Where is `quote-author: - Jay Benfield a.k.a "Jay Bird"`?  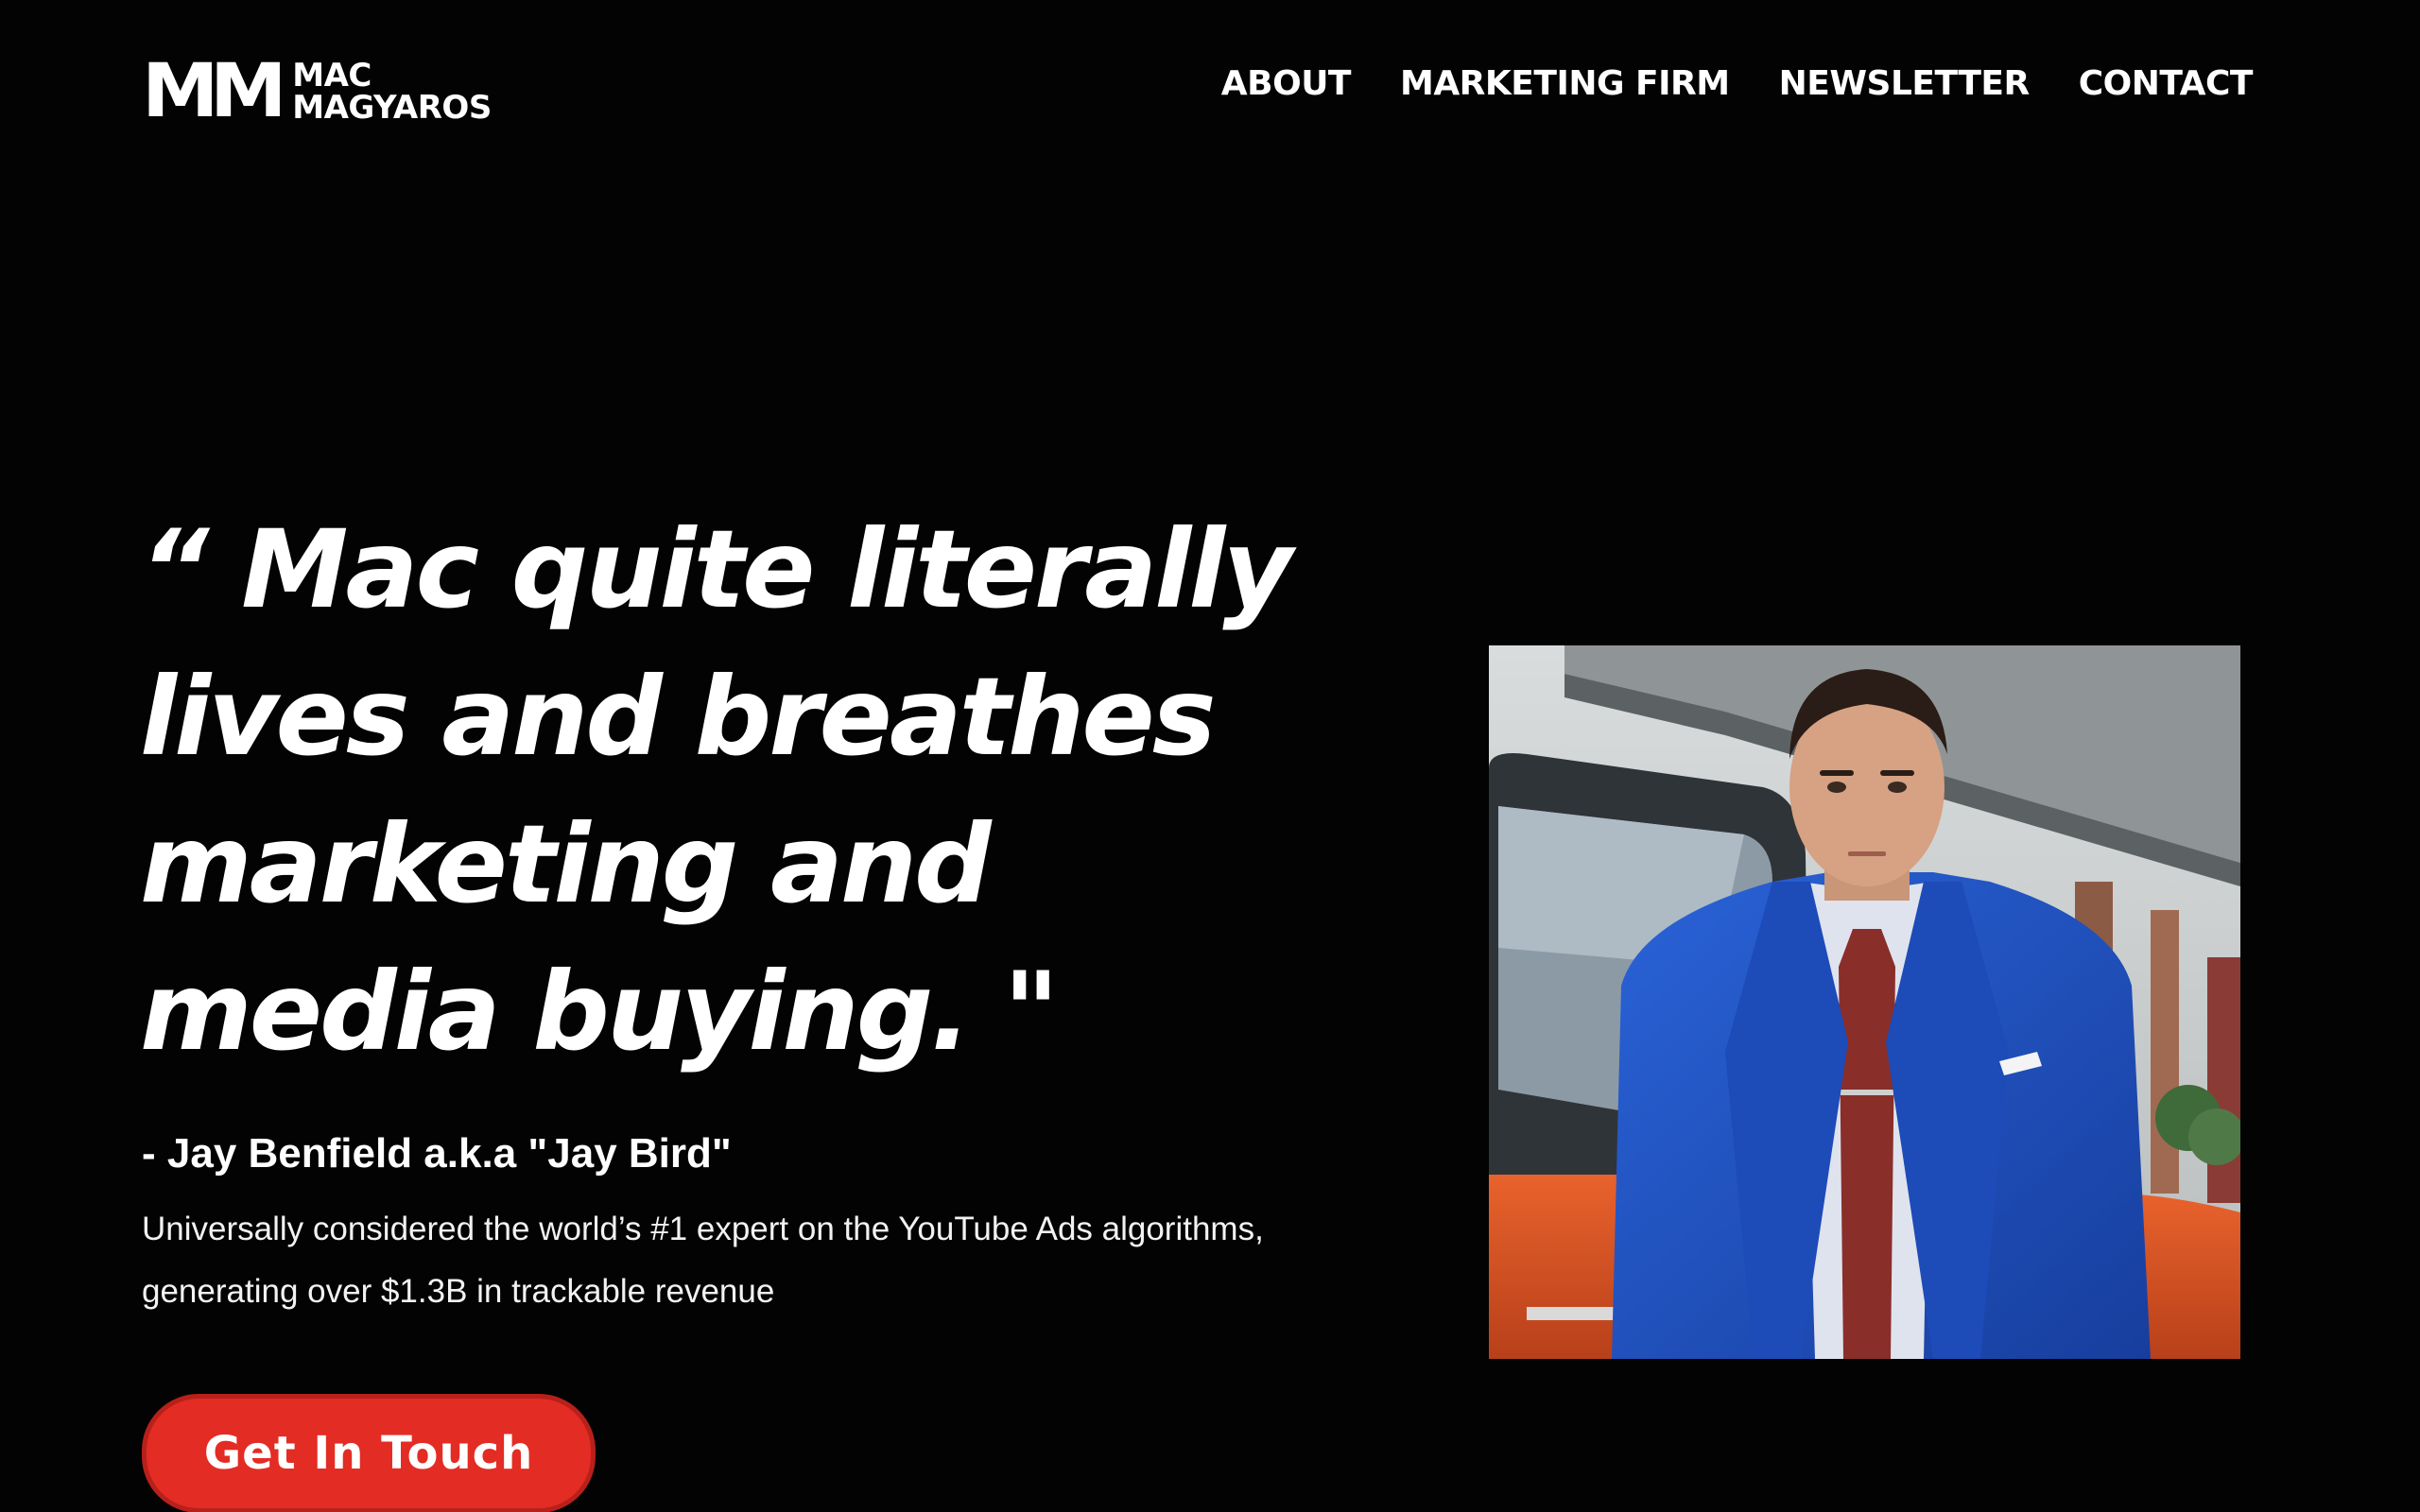 quote-author: - Jay Benfield a.k.a "Jay Bird" is located at coordinates (437, 1153).